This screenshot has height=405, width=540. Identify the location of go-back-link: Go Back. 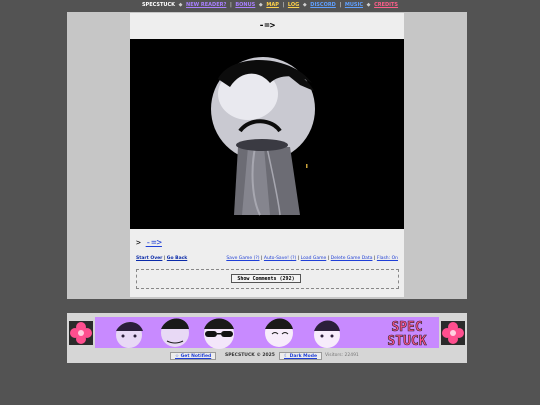
(177, 258).